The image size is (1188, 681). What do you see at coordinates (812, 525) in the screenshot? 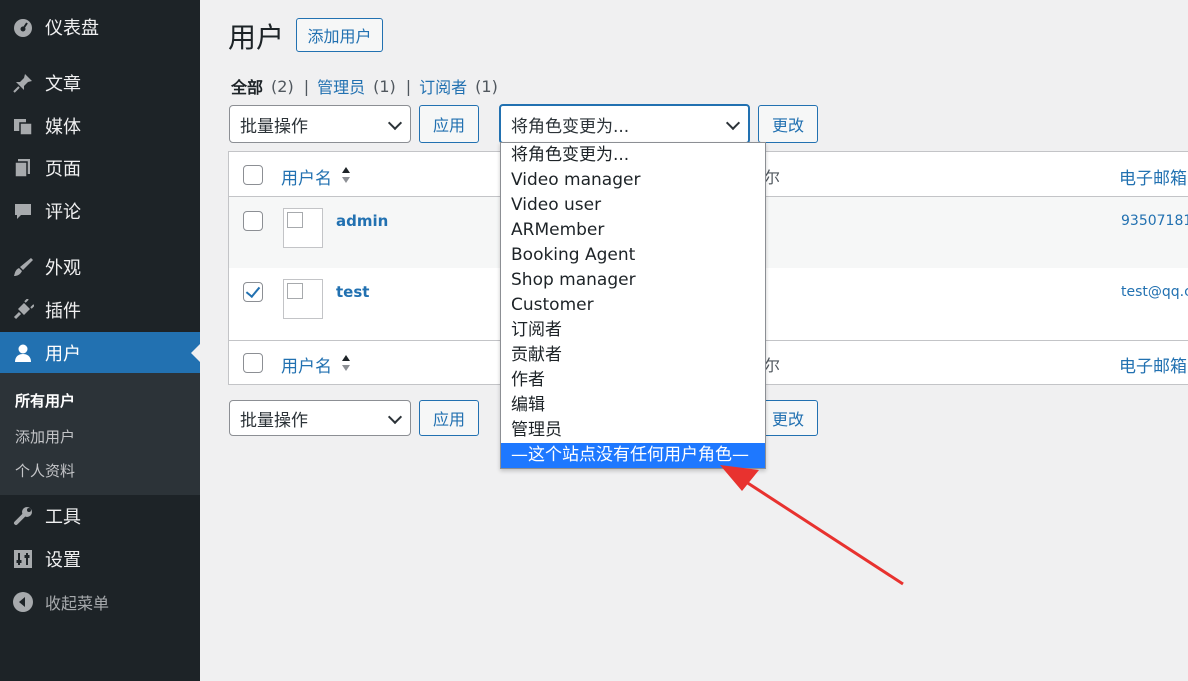
I see `annotation-arrow` at bounding box center [812, 525].